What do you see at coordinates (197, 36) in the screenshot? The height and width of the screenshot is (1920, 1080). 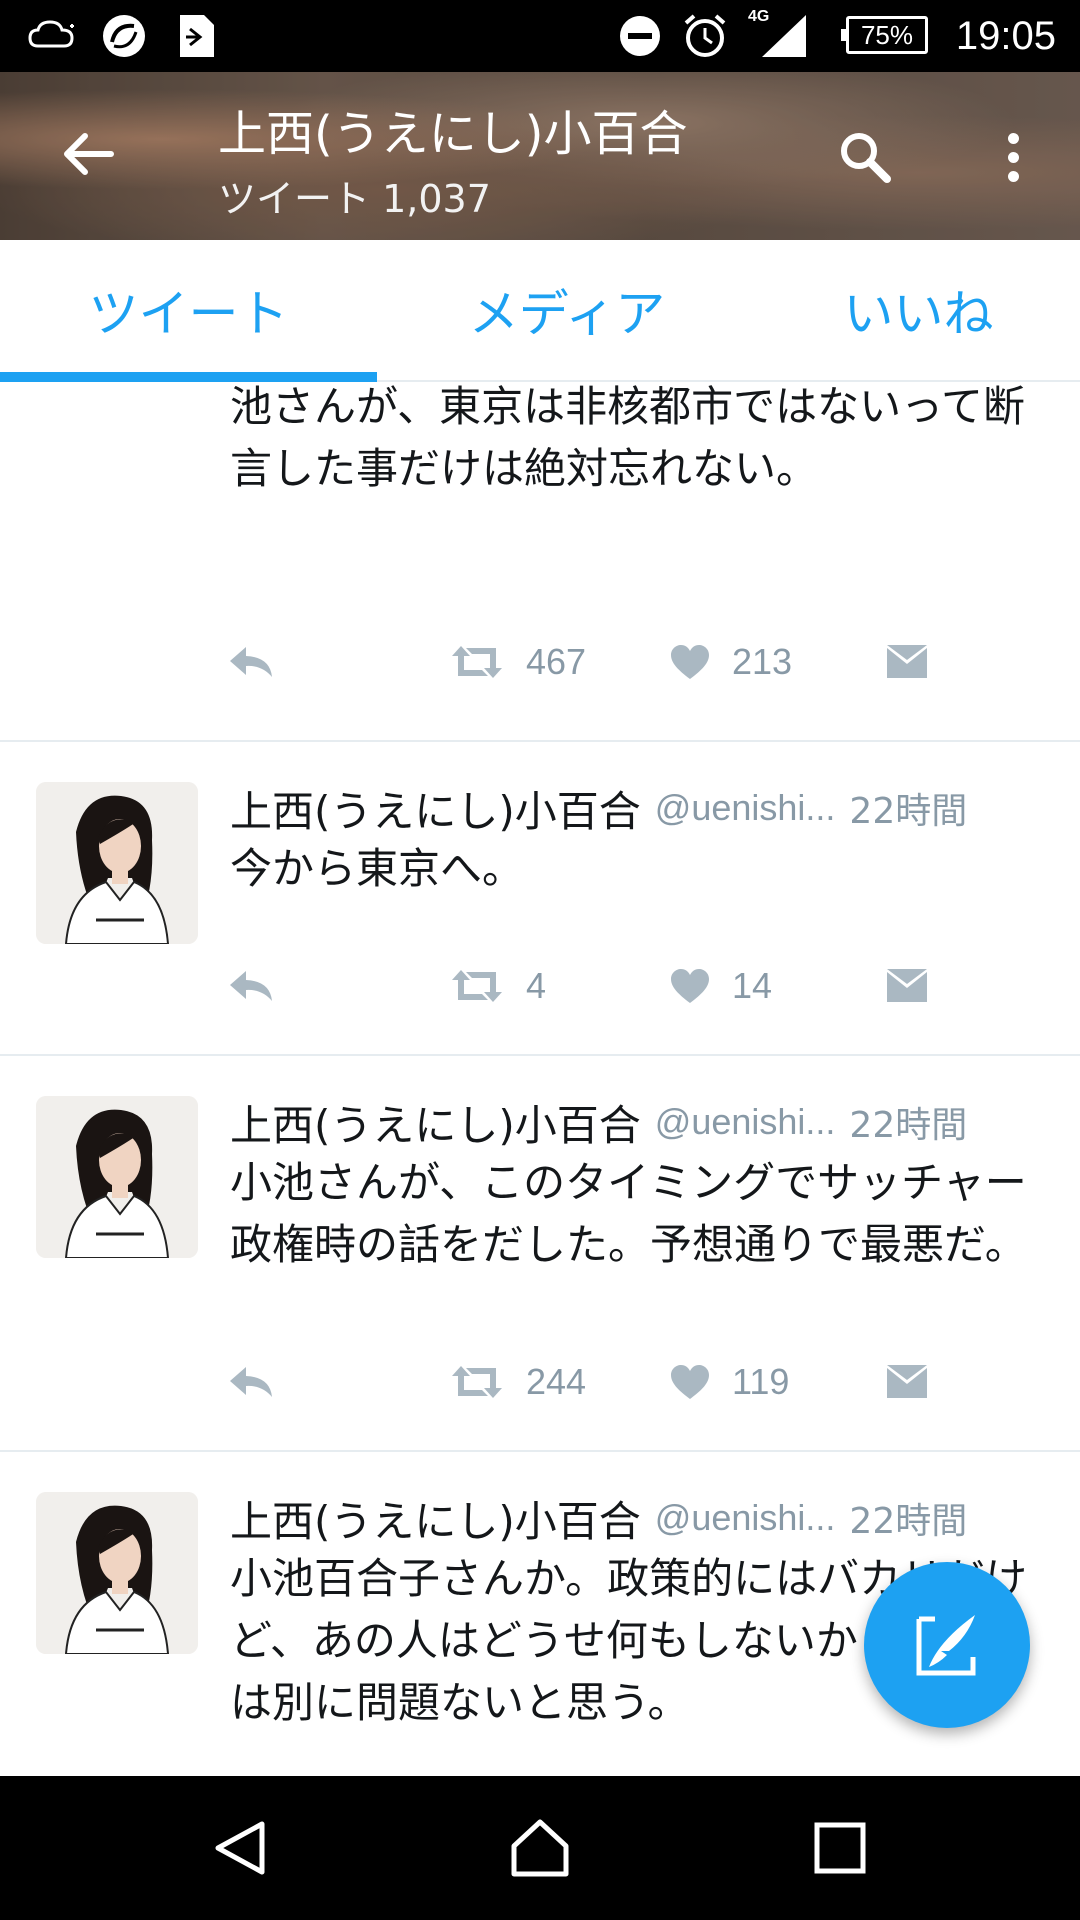 I see `sim-icon` at bounding box center [197, 36].